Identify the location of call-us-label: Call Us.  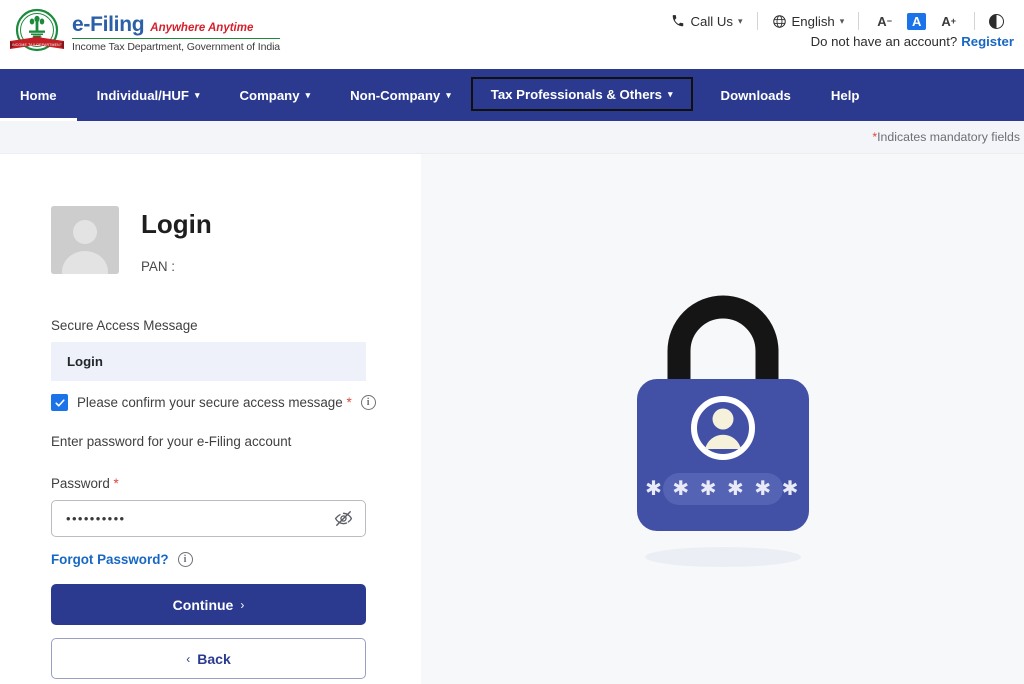
(711, 21).